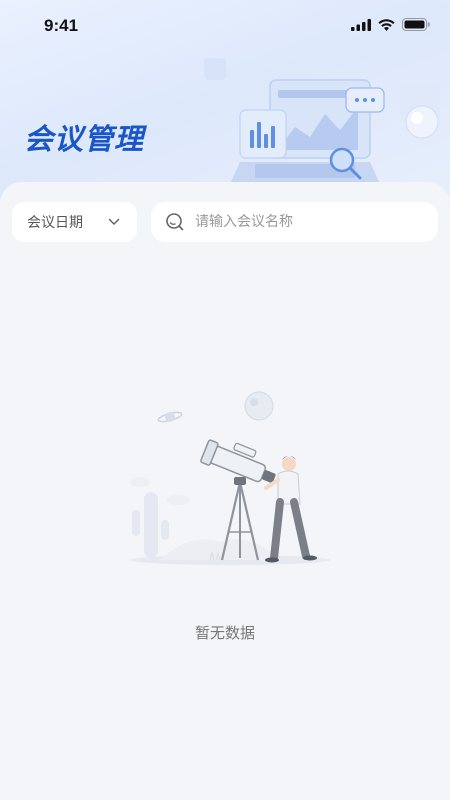 Image resolution: width=450 pixels, height=800 pixels. Describe the element at coordinates (416, 24) in the screenshot. I see `battery-icon` at that location.